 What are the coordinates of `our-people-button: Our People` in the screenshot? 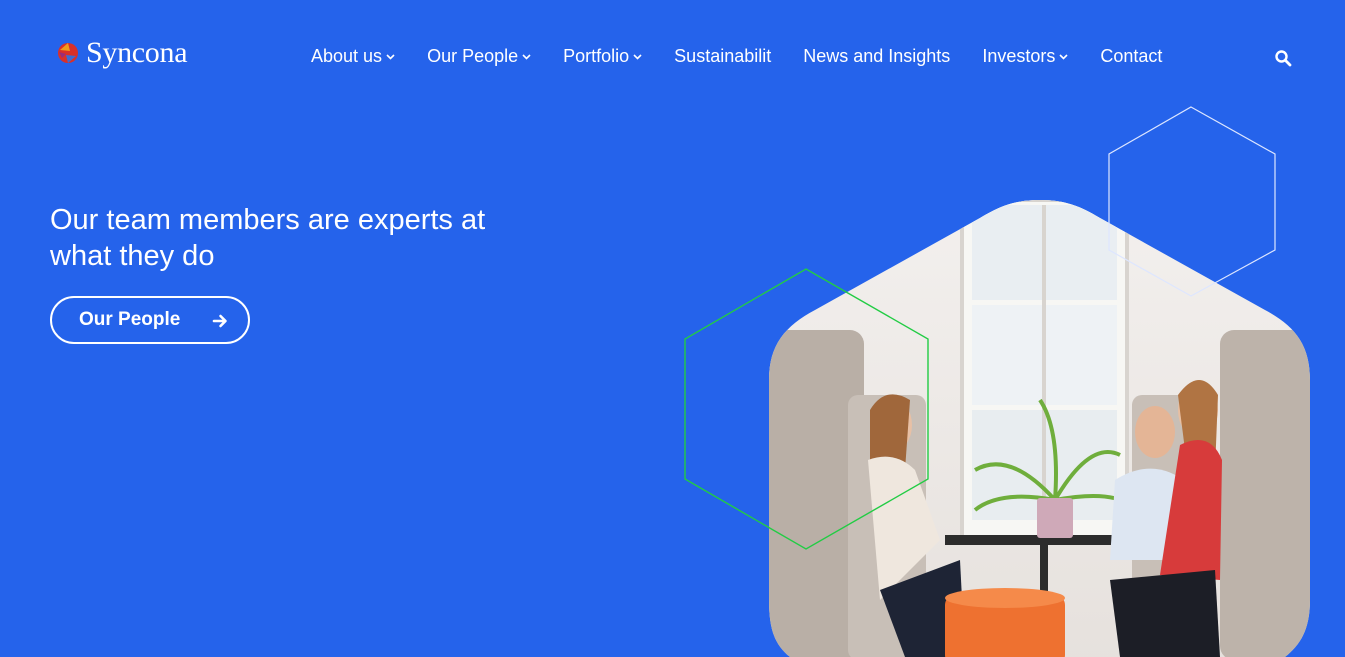 It's located at (150, 320).